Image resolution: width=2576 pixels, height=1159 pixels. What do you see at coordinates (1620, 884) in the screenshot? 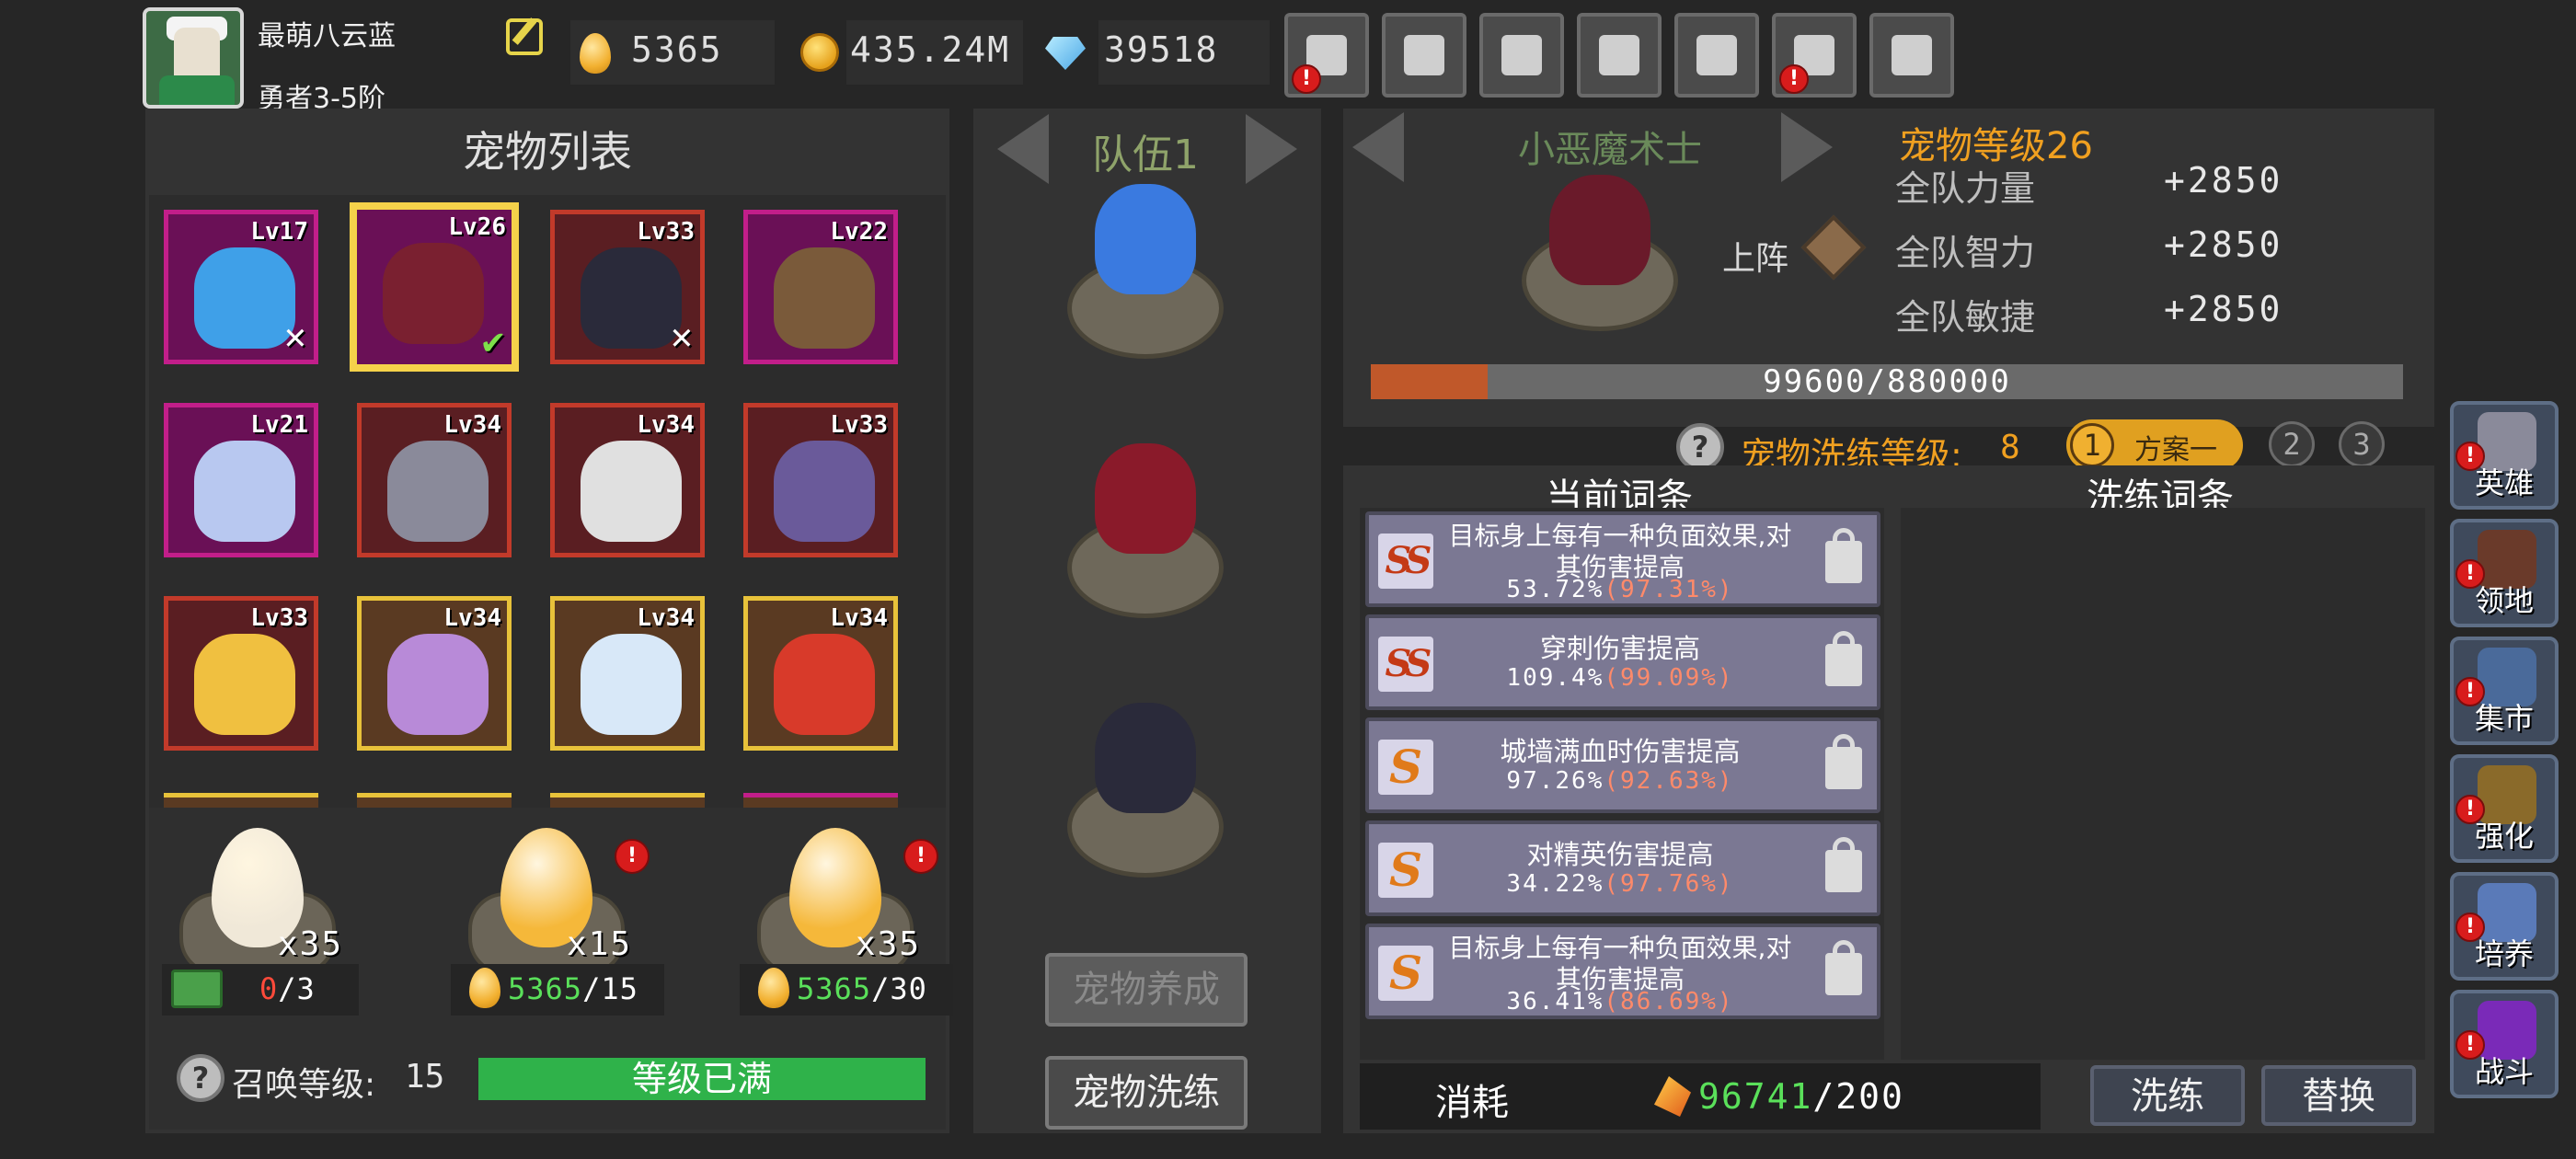
I see `affix-values: 34.22%(97.76%)` at bounding box center [1620, 884].